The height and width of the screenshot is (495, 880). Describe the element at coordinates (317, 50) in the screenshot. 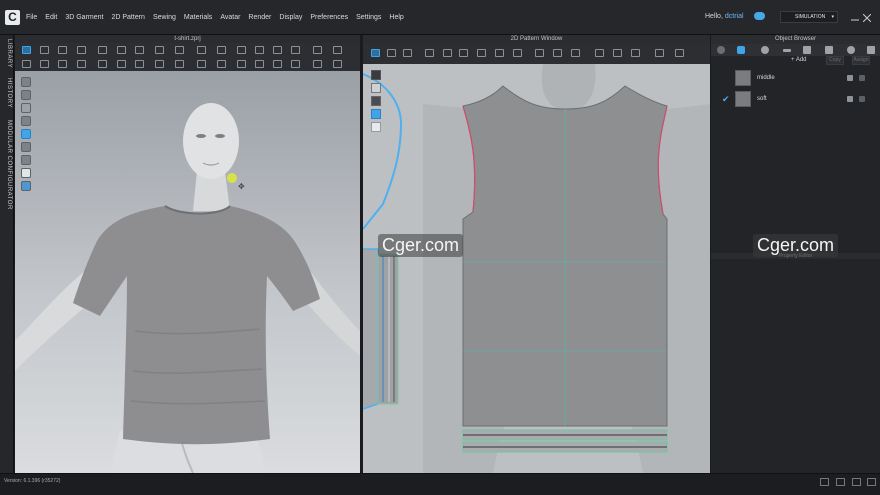

I see `line-tool-icon` at that location.